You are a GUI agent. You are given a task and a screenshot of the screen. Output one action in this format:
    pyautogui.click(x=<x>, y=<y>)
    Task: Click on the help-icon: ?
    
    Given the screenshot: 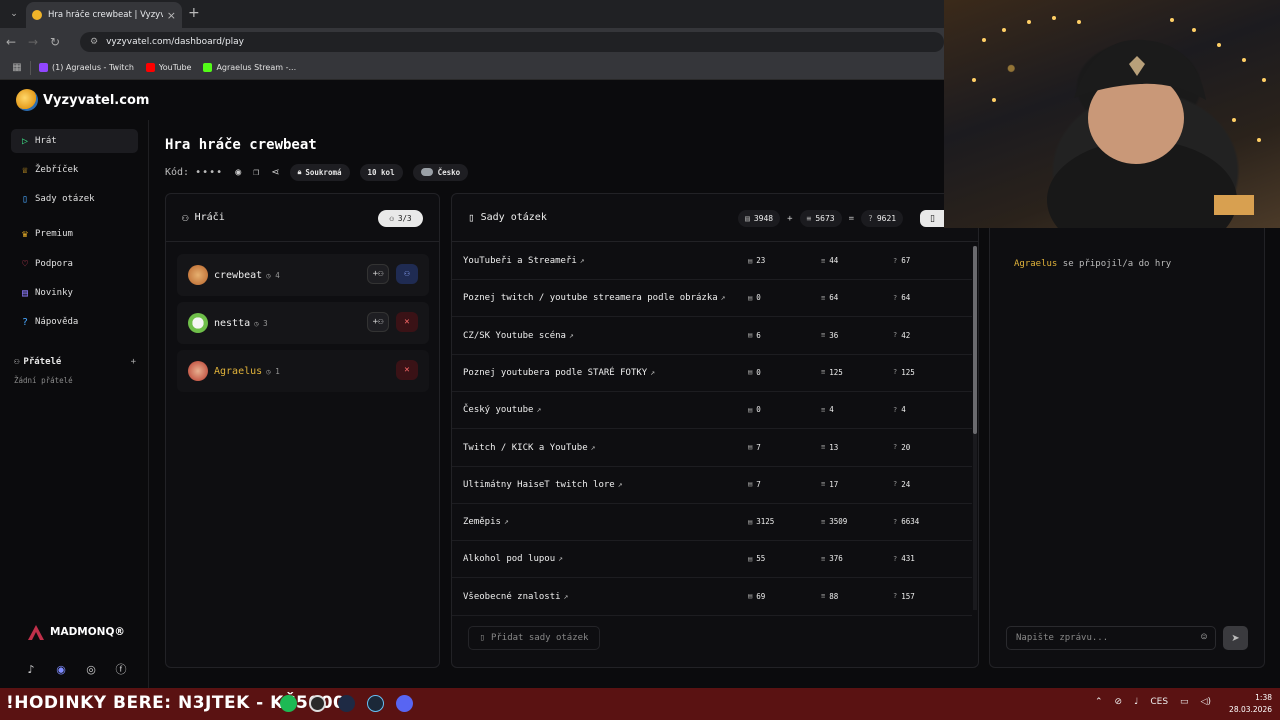 What is the action you would take?
    pyautogui.click(x=25, y=322)
    